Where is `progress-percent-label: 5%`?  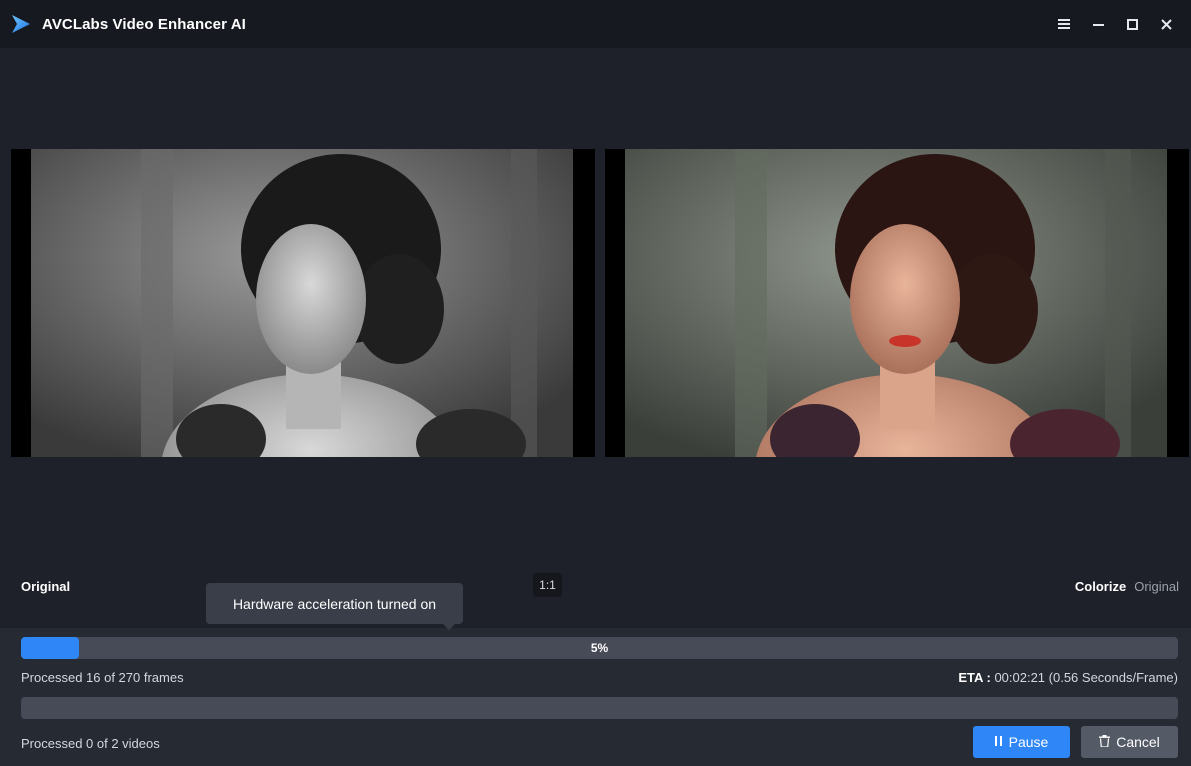 progress-percent-label: 5% is located at coordinates (599, 648).